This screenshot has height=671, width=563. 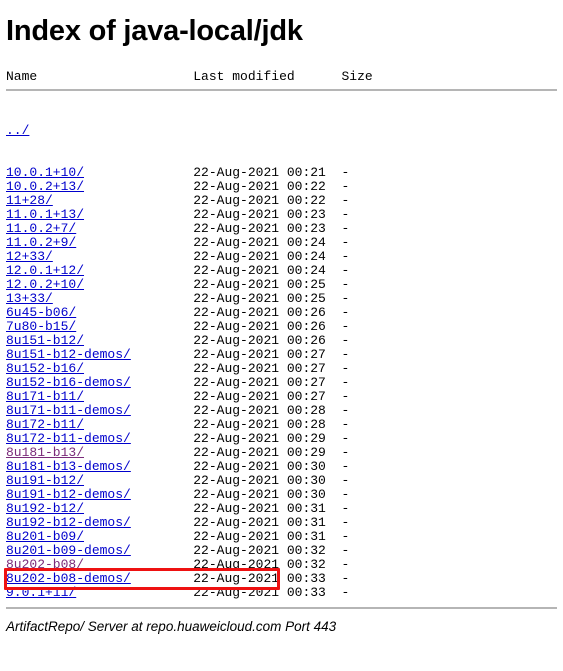 I want to click on parent-directory-link: ../, so click(x=17, y=130).